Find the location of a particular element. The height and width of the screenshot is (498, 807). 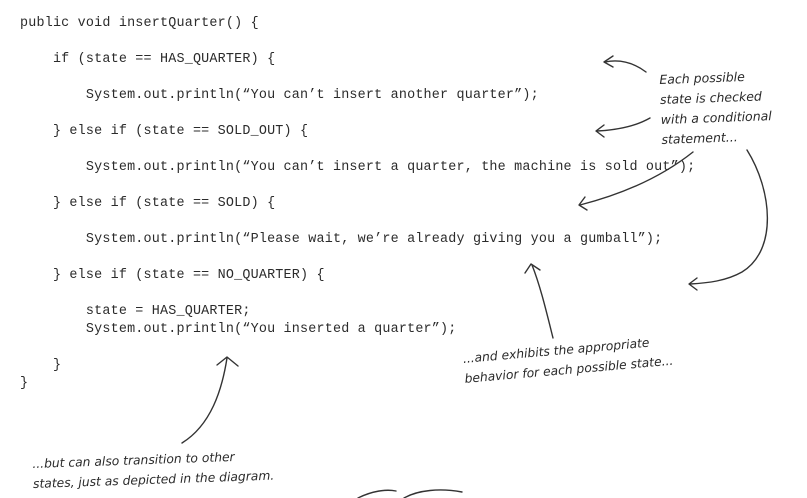

arrow-to-sold-icon is located at coordinates (636, 178).